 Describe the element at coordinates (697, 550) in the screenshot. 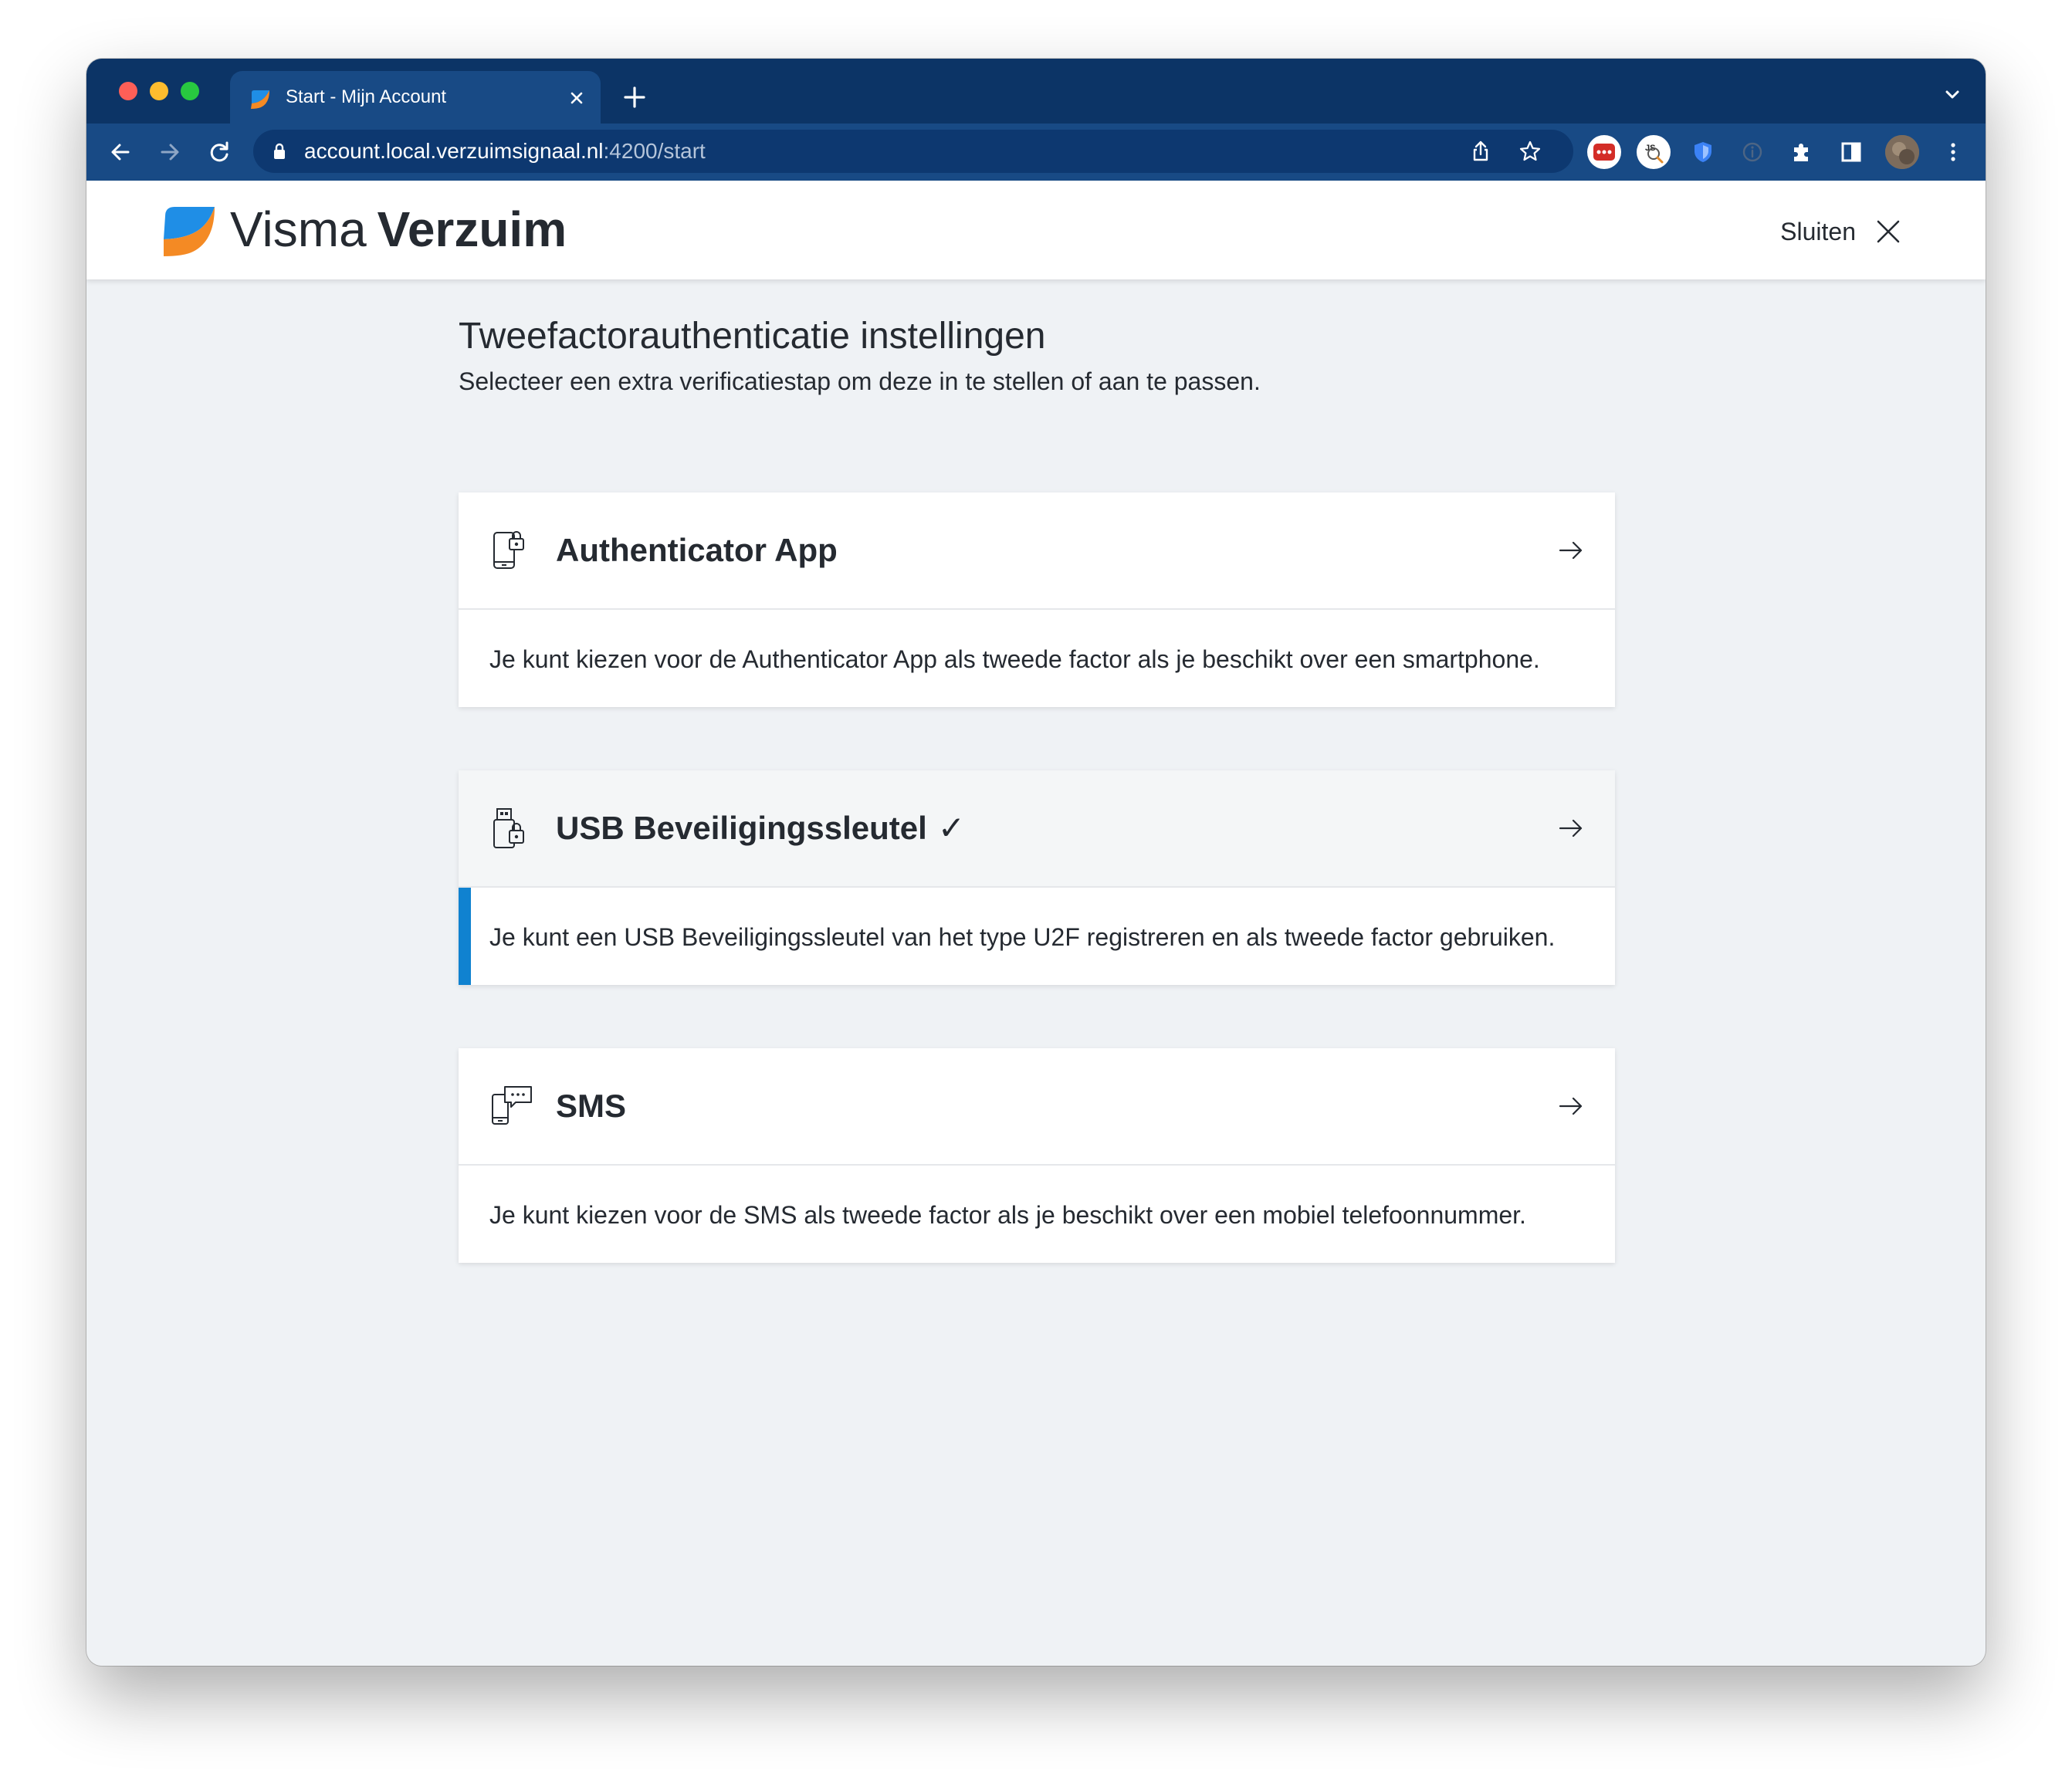

I see `option-title: Authenticator App` at that location.